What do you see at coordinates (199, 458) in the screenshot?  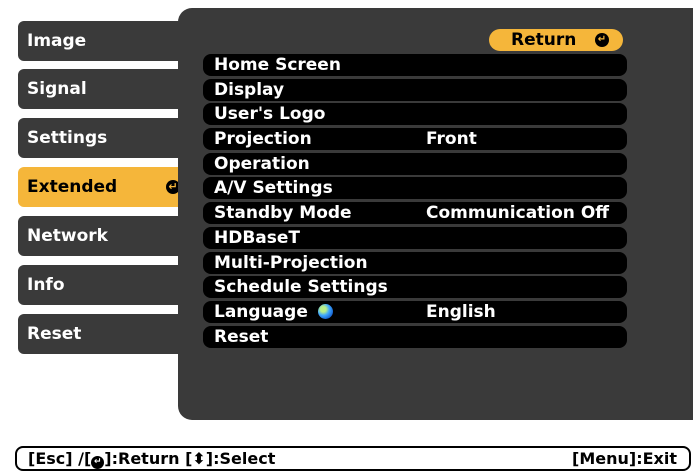 I see `up-down-arrow-icon: ⬍` at bounding box center [199, 458].